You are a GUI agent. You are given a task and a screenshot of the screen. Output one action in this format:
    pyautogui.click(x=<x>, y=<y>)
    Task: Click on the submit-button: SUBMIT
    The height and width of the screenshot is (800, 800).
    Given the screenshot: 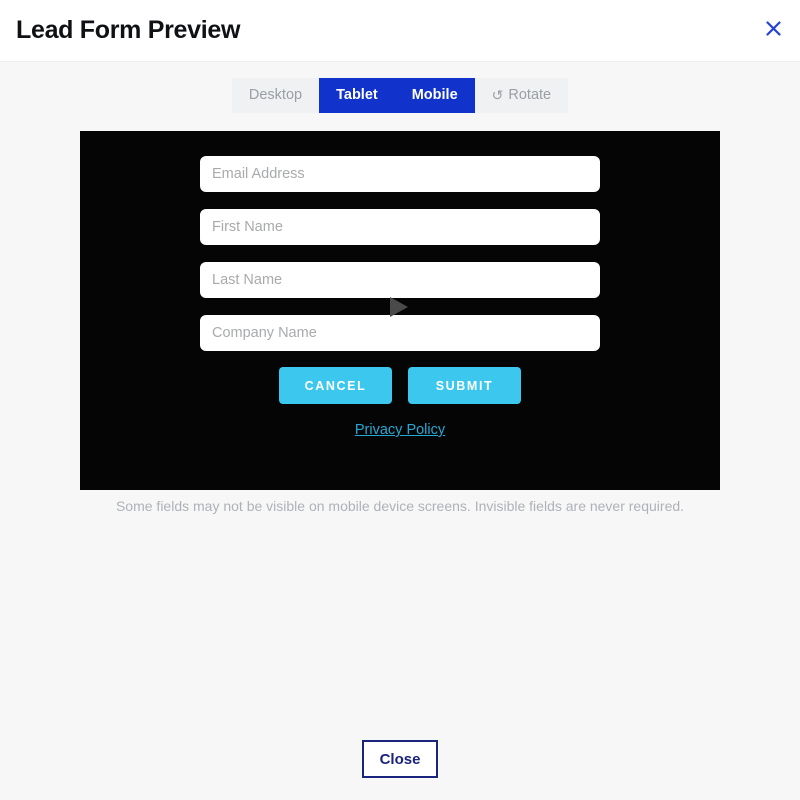 What is the action you would take?
    pyautogui.click(x=464, y=385)
    